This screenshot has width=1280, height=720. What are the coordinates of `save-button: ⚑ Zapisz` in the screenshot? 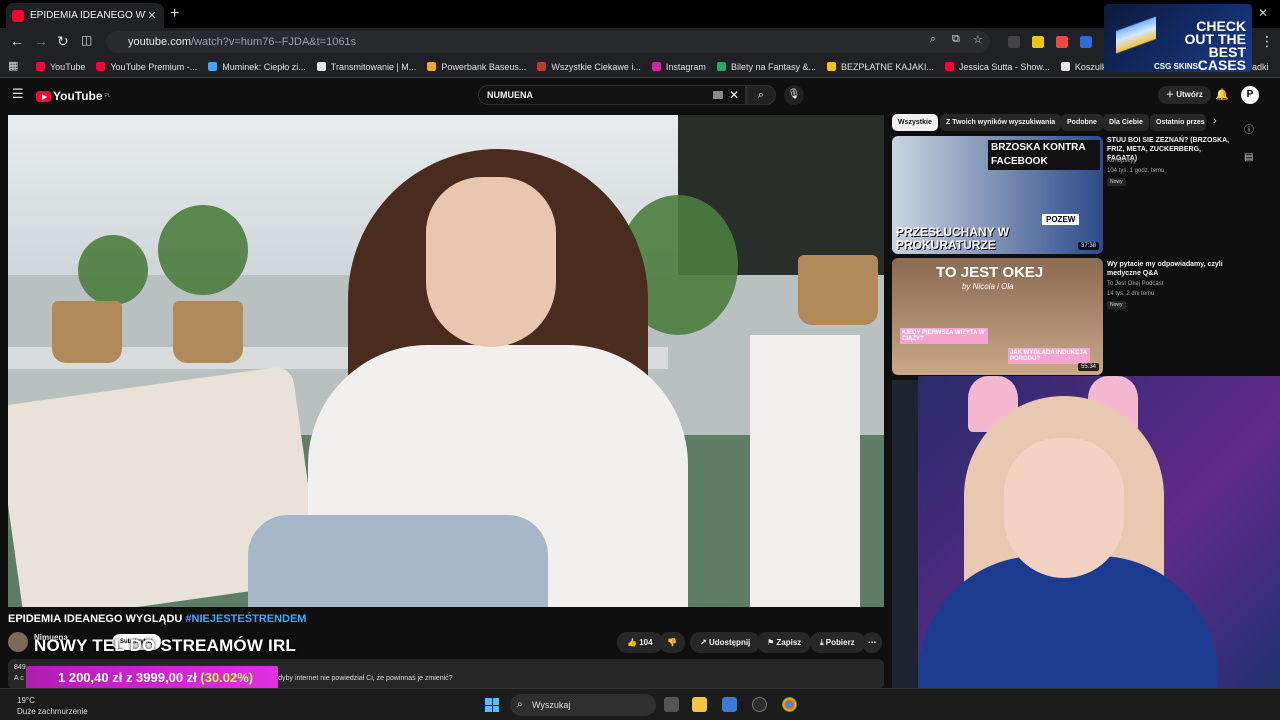 It's located at (784, 642).